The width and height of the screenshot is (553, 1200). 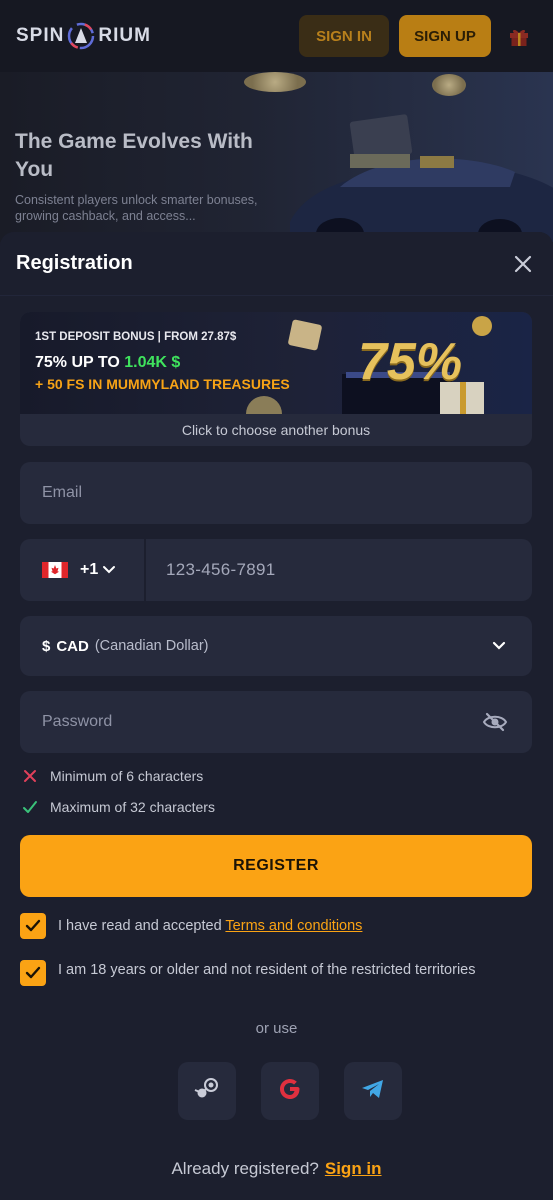 What do you see at coordinates (77, 721) in the screenshot?
I see `password-placeholder: Password` at bounding box center [77, 721].